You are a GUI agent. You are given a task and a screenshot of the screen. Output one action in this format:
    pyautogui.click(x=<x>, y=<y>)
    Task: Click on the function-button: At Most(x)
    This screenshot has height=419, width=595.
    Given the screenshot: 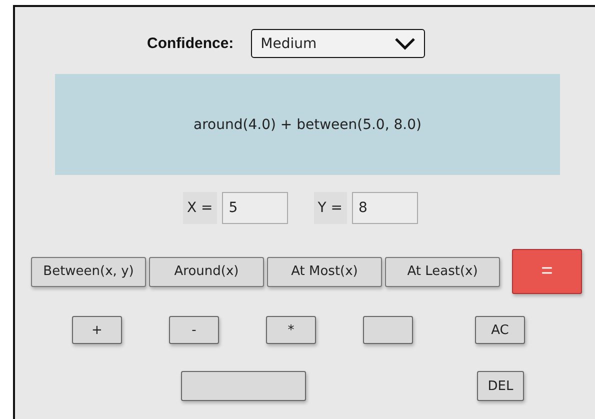 What is the action you would take?
    pyautogui.click(x=324, y=271)
    